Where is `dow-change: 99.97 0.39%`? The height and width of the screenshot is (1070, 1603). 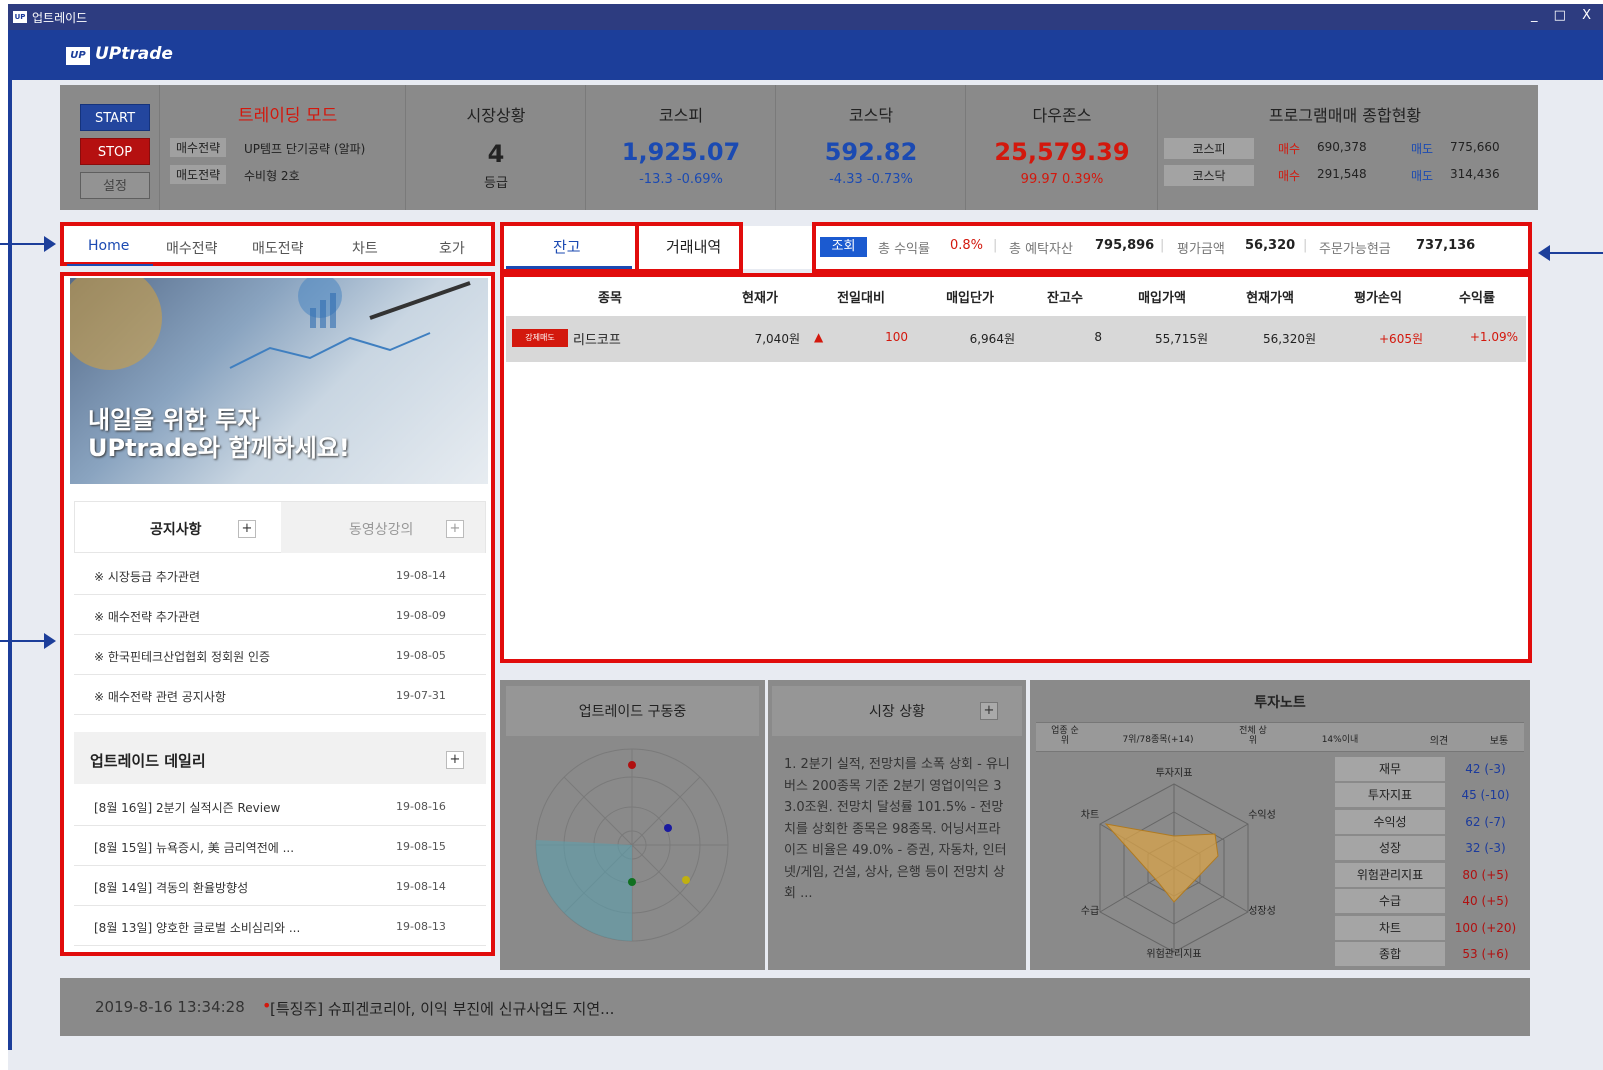 dow-change: 99.97 0.39% is located at coordinates (1062, 179).